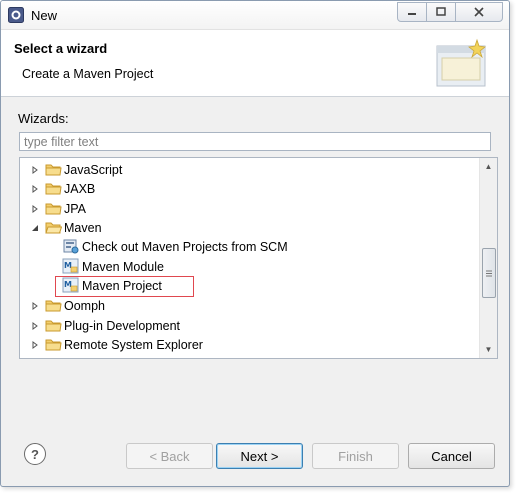 The height and width of the screenshot is (493, 516). Describe the element at coordinates (255, 141) in the screenshot. I see `filter-input` at that location.